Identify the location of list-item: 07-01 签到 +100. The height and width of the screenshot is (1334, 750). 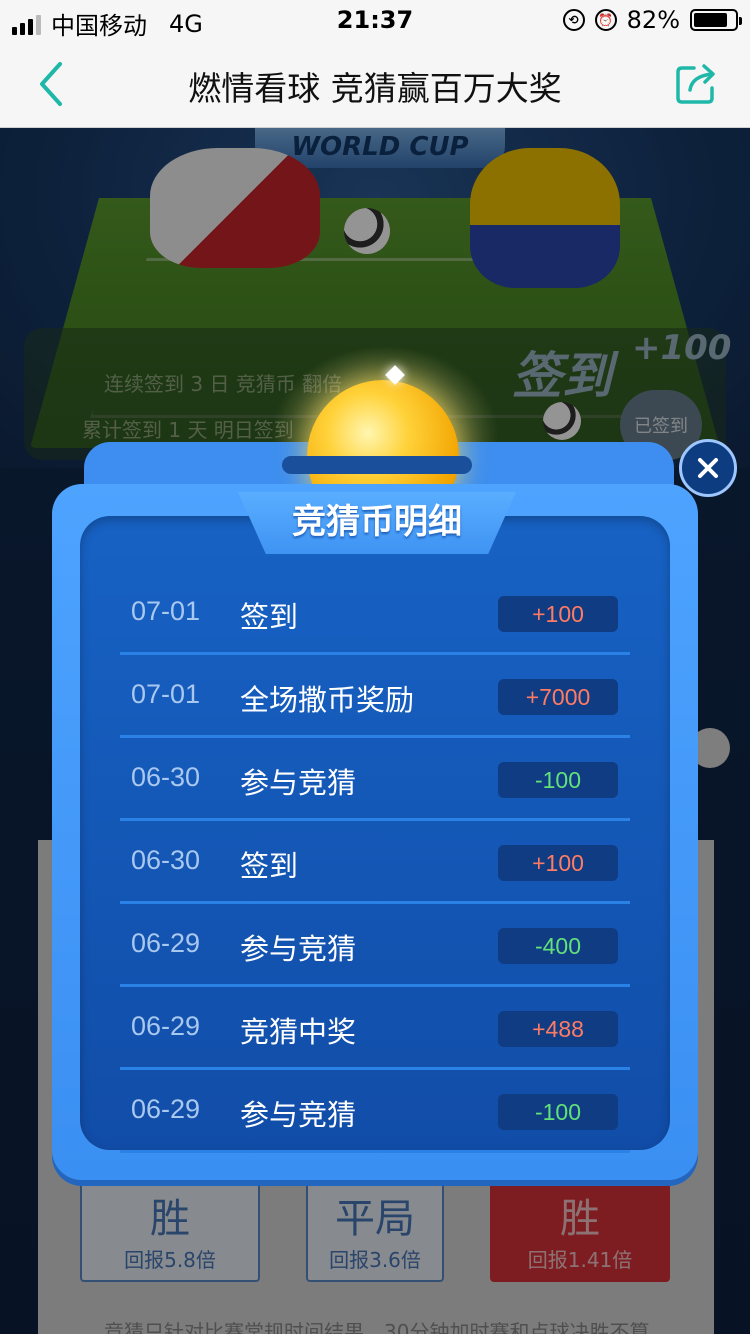
(375, 613).